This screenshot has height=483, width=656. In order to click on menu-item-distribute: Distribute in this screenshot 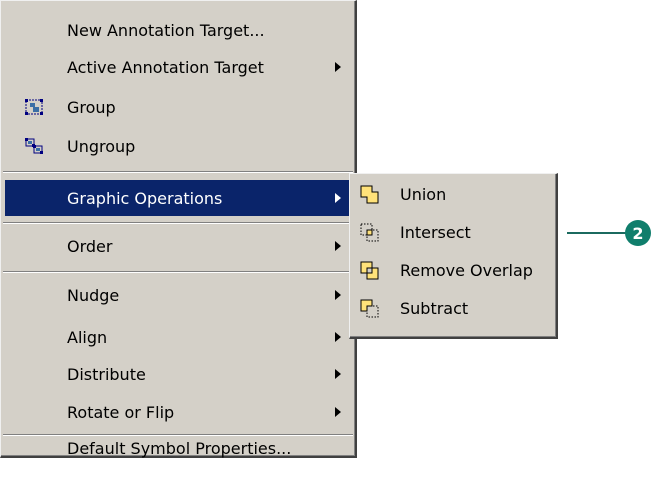, I will do `click(178, 374)`.